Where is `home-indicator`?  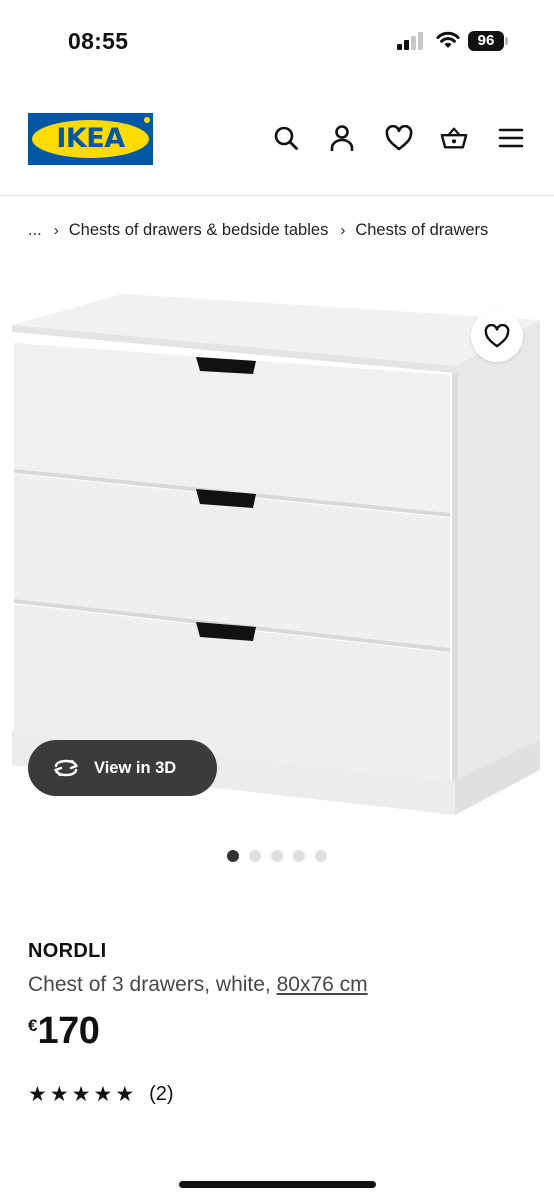 home-indicator is located at coordinates (277, 1184).